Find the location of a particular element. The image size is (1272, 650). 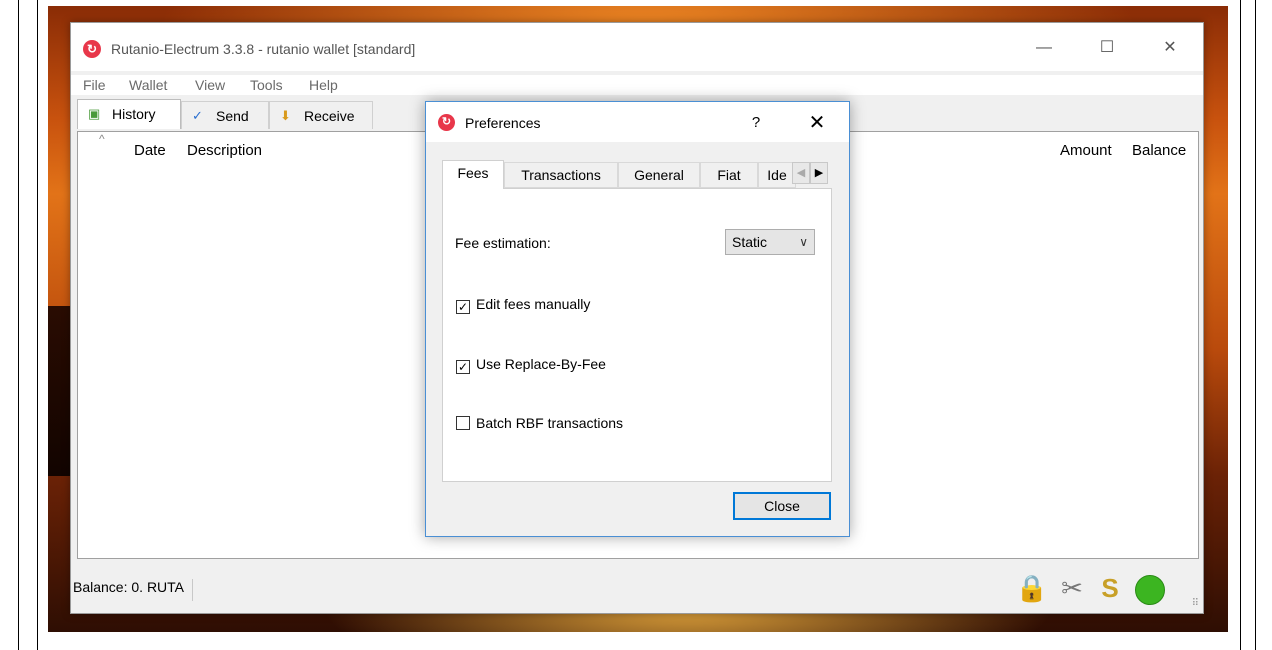

column-header-amount: Amount is located at coordinates (1086, 150).